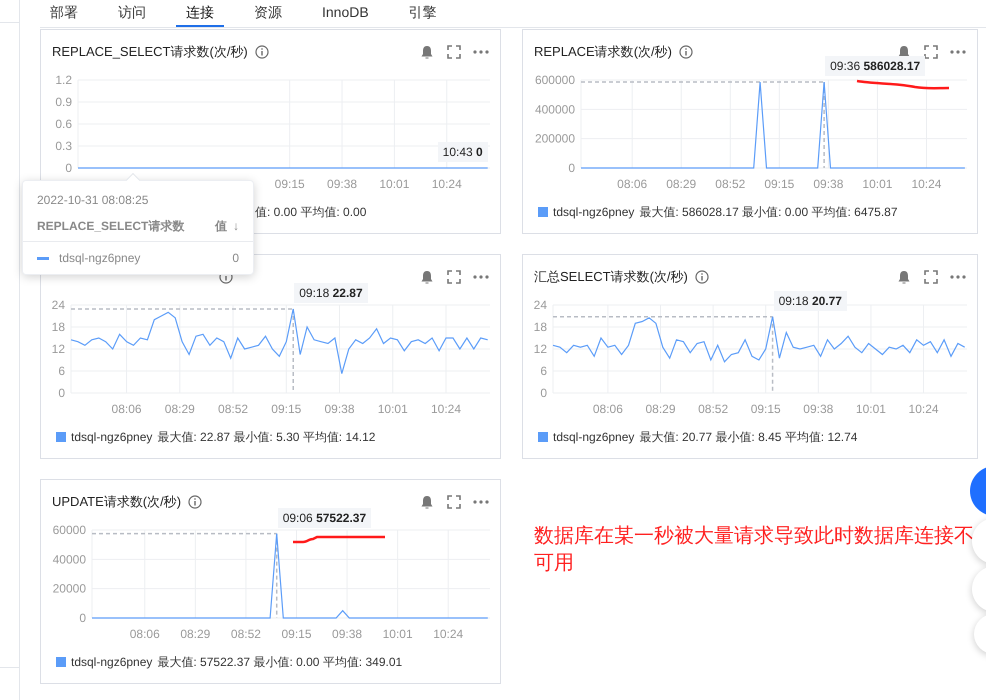 This screenshot has height=700, width=986. Describe the element at coordinates (463, 152) in the screenshot. I see `hover-value-label: 10:43 0` at that location.